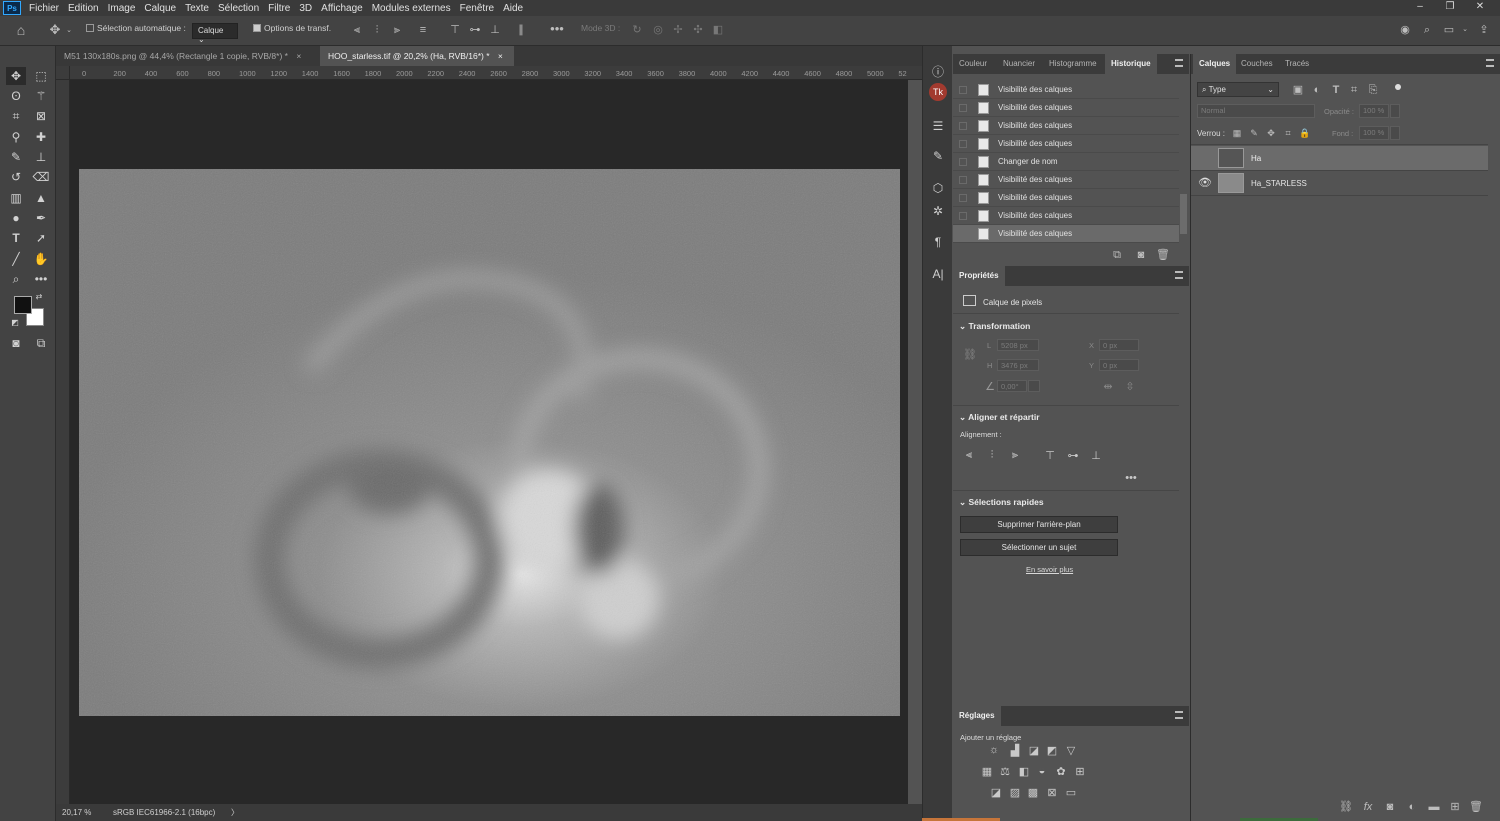 This screenshot has width=1500, height=821. I want to click on transform-options-checkbox: Options de transf., so click(292, 28).